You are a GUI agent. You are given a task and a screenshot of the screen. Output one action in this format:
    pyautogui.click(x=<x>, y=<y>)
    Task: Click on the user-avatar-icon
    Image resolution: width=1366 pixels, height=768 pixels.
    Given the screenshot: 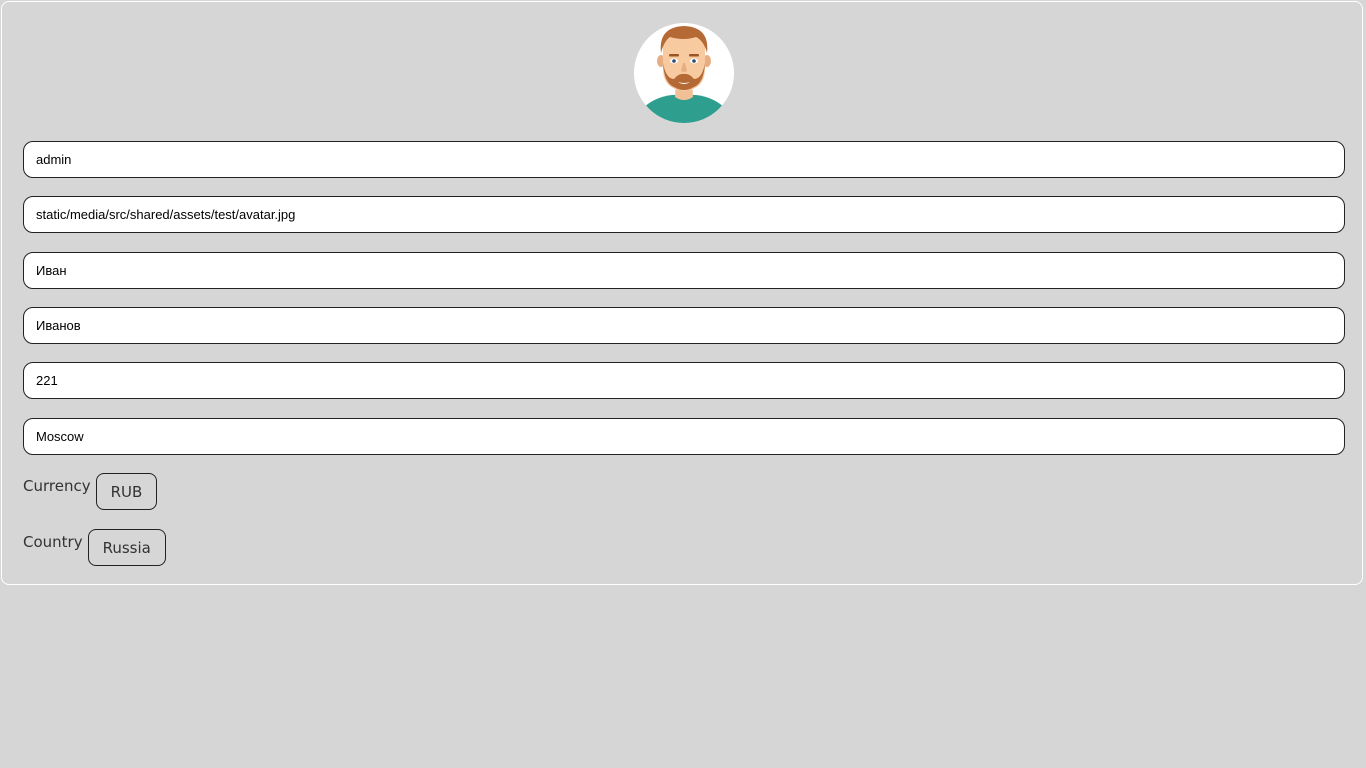 What is the action you would take?
    pyautogui.click(x=684, y=73)
    